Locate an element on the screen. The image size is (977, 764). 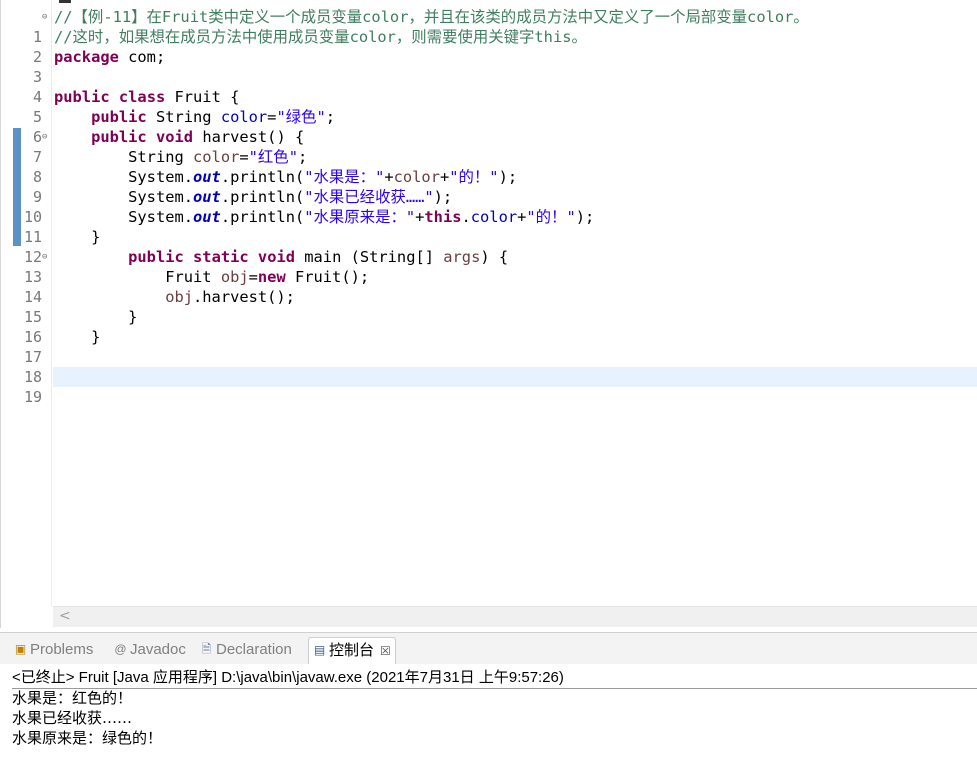
string-literal: "绿色" is located at coordinates (301, 117).